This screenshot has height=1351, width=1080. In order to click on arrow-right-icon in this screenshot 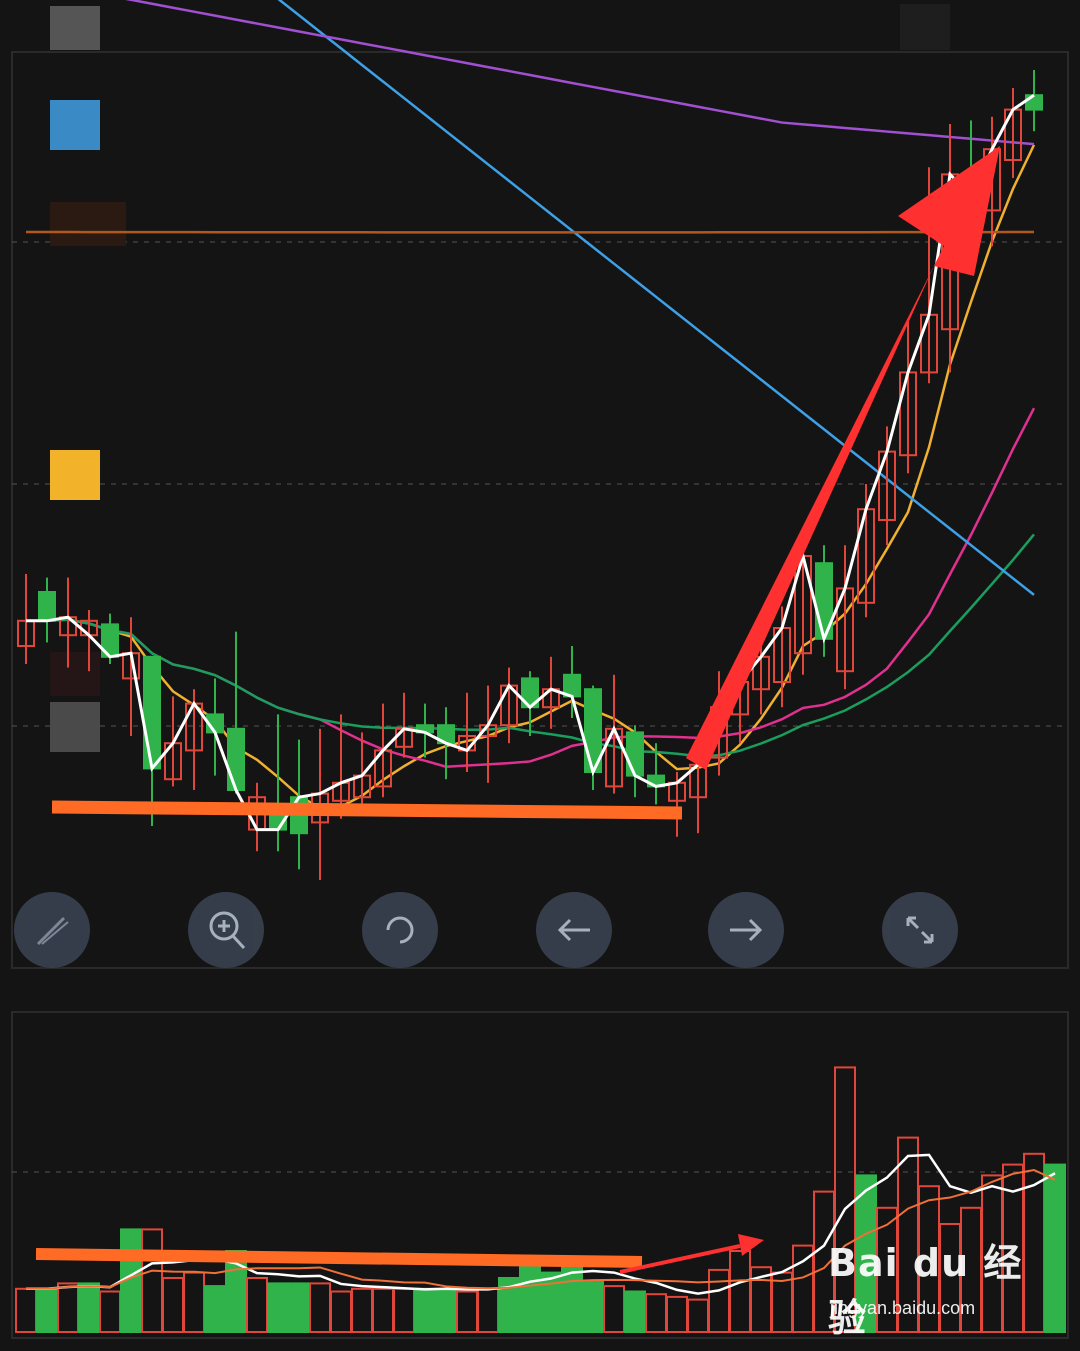, I will do `click(746, 930)`.